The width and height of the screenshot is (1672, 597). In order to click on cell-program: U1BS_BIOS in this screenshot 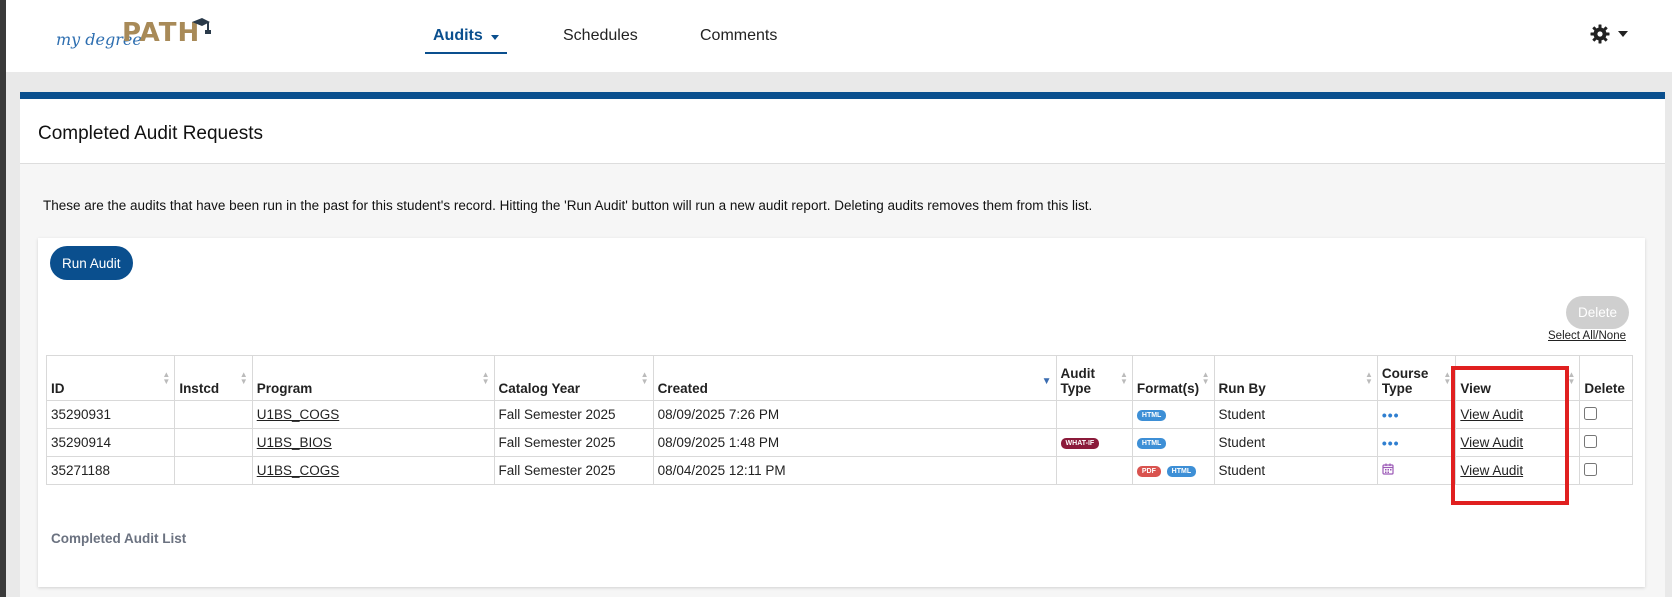, I will do `click(373, 442)`.